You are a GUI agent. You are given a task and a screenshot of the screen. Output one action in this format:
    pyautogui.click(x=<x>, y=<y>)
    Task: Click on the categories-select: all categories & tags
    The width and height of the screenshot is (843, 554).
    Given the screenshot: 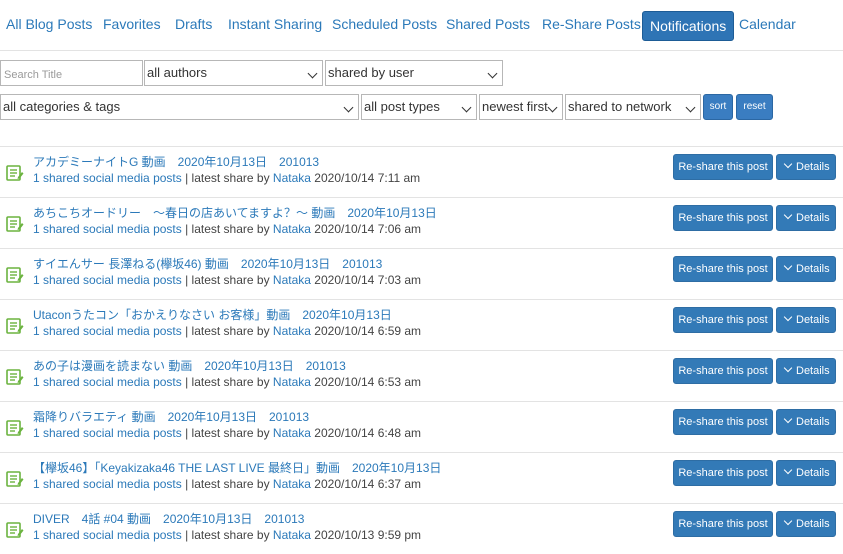 What is the action you would take?
    pyautogui.click(x=179, y=107)
    